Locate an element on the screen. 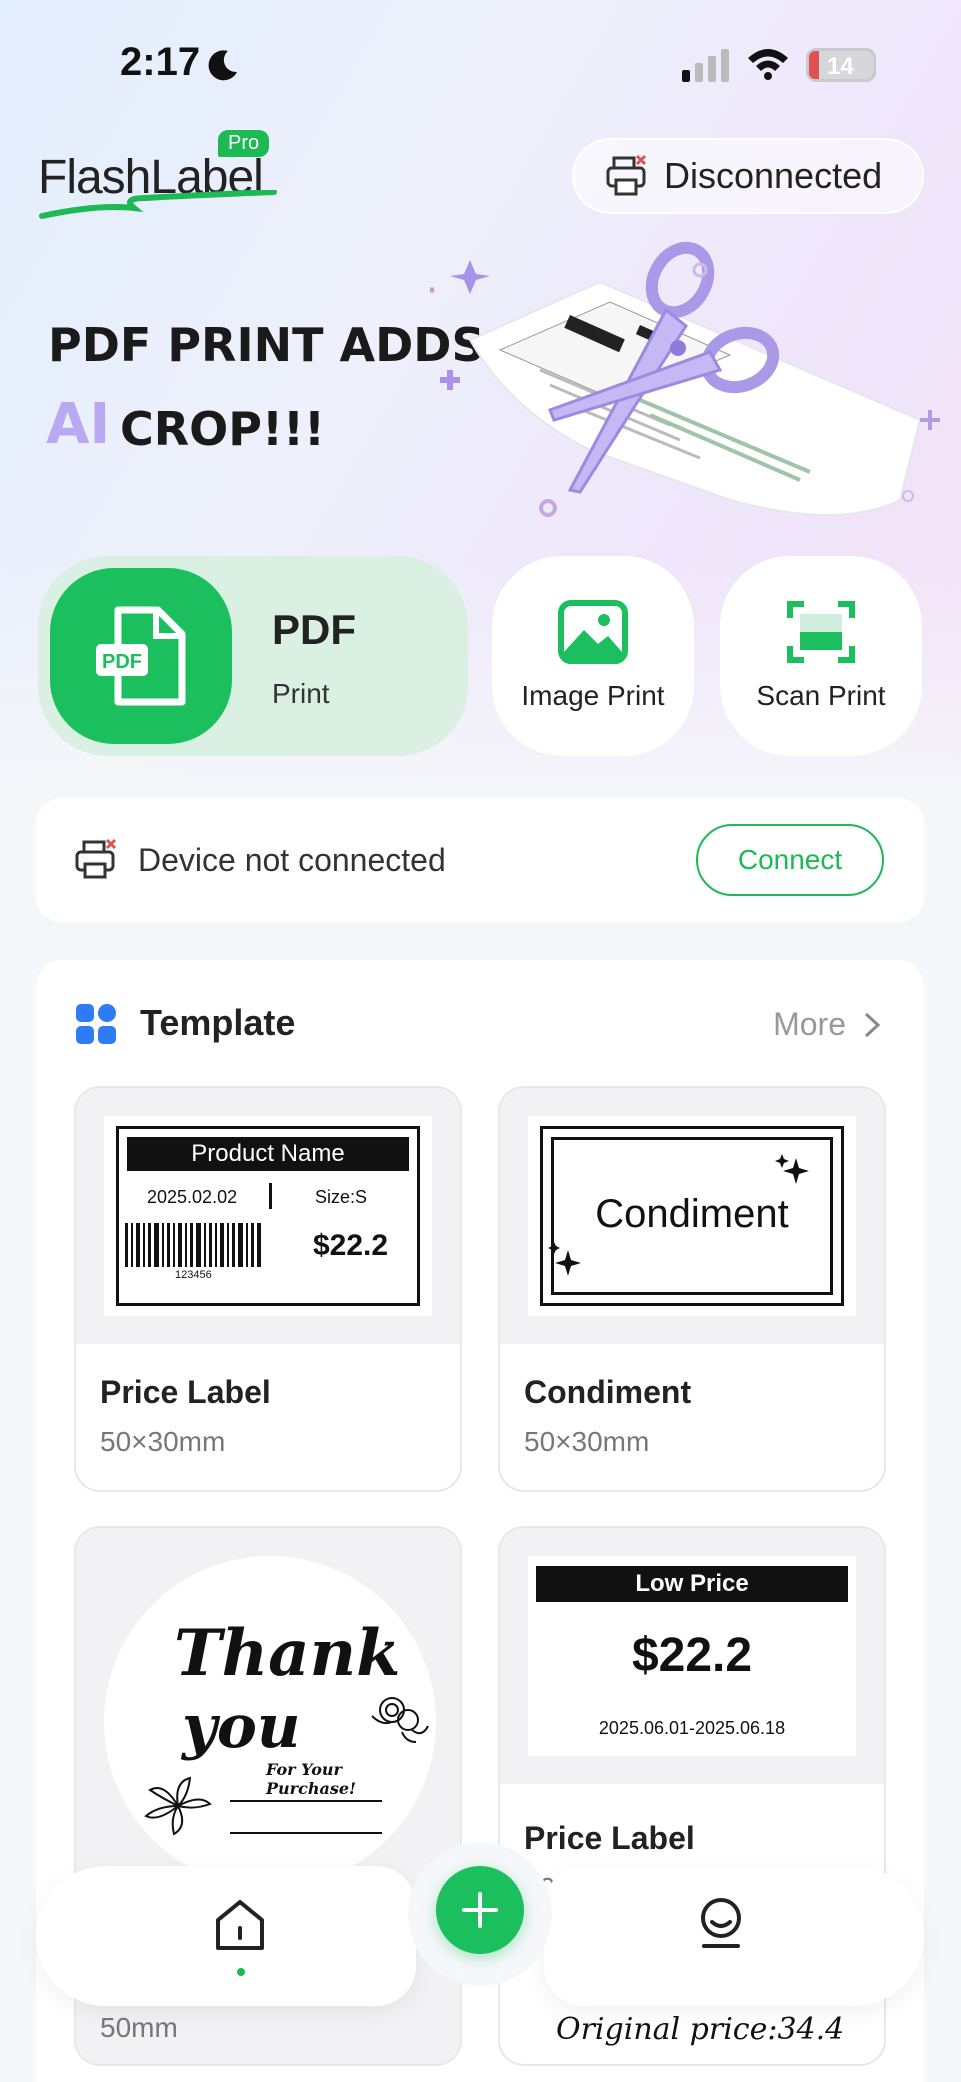 This screenshot has height=2082, width=961. home-icon is located at coordinates (240, 1925).